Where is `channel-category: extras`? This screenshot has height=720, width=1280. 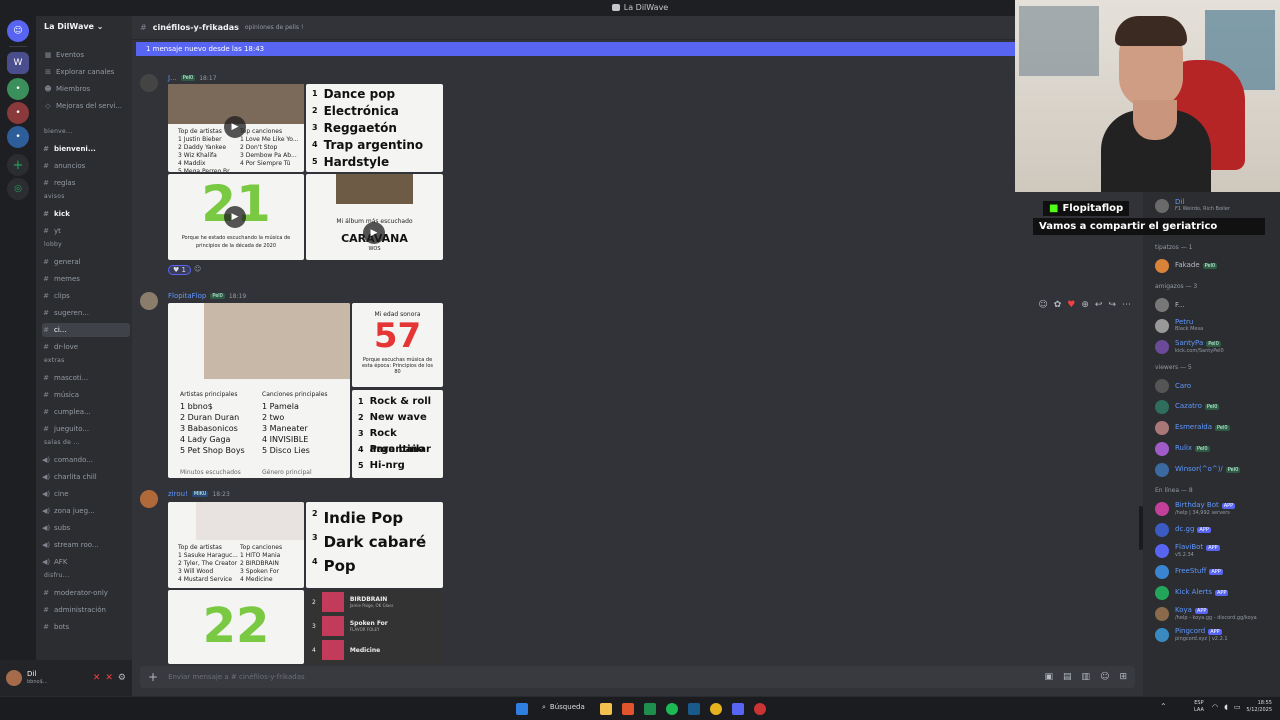
channel-category: extras is located at coordinates (54, 360).